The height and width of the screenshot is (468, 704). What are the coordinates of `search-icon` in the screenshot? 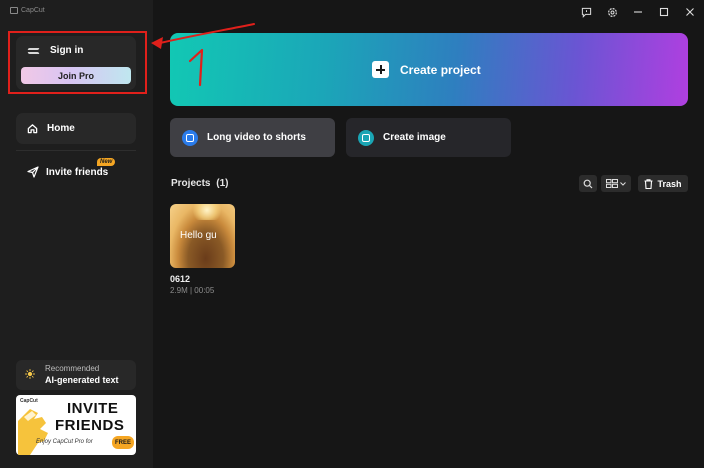 It's located at (588, 183).